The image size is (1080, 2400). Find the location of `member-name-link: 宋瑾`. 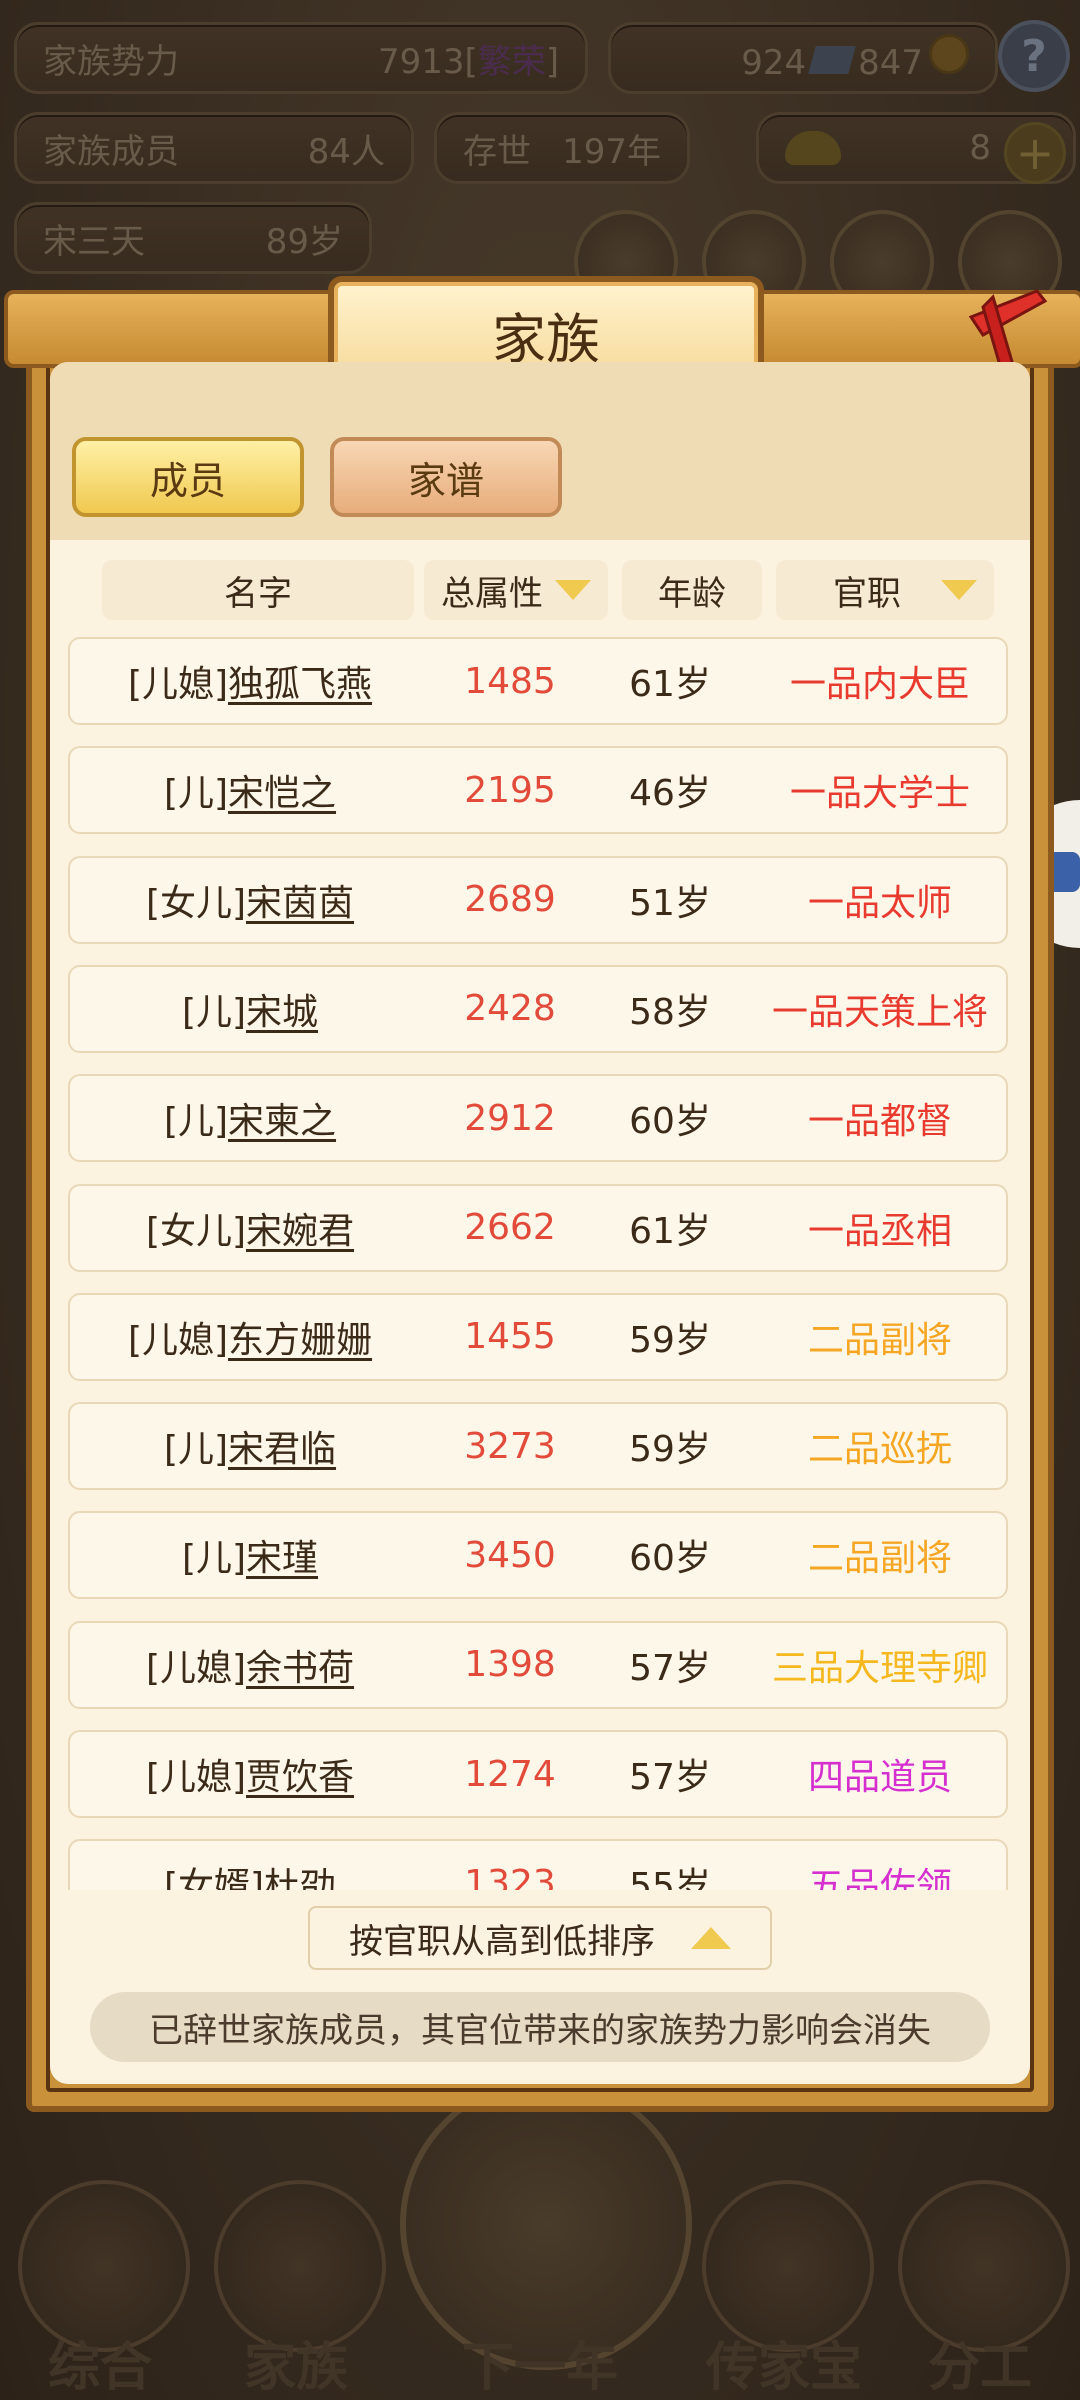

member-name-link: 宋瑾 is located at coordinates (282, 1555).